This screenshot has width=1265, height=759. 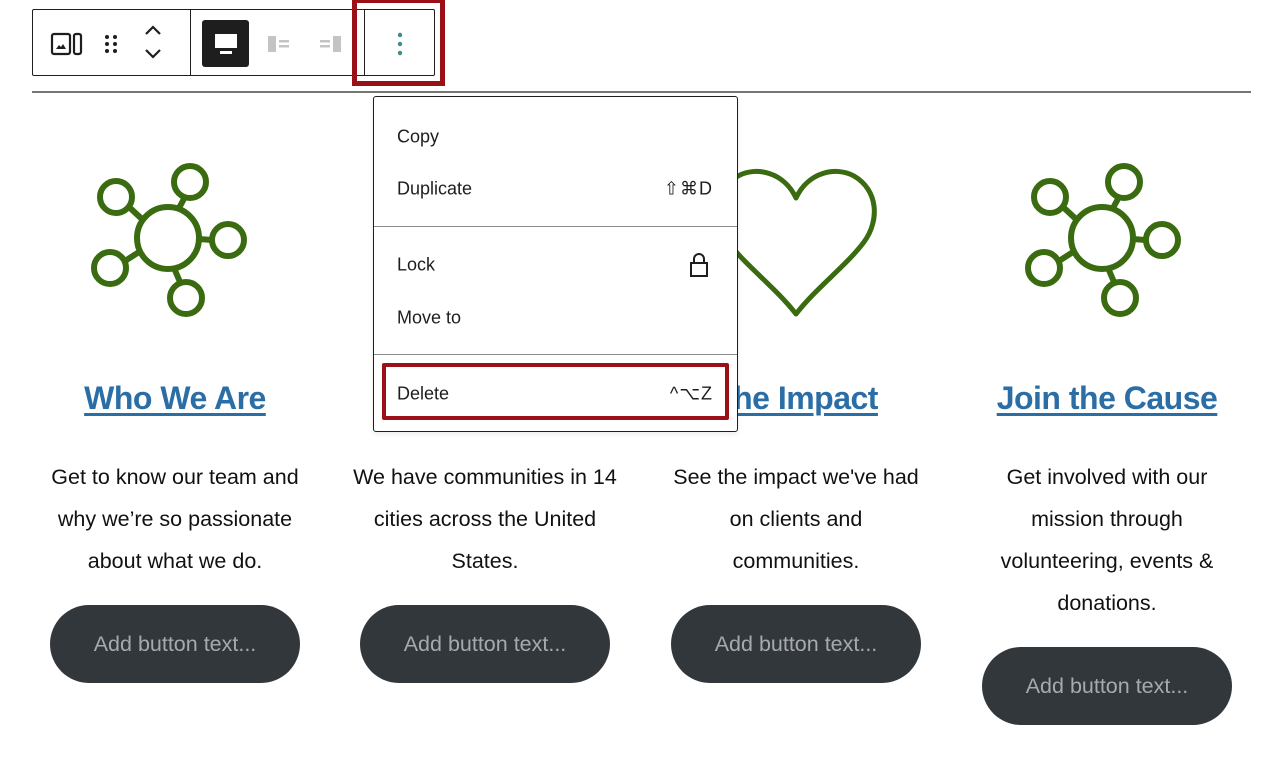 I want to click on shortcut-label: ⇧⌘D, so click(x=688, y=188).